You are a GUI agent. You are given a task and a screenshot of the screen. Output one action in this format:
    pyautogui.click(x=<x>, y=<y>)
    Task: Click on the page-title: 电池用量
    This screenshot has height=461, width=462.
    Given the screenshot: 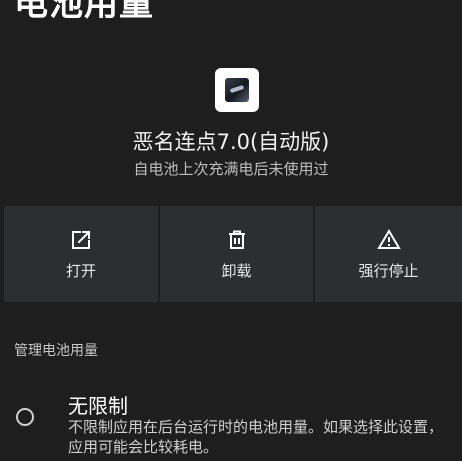 What is the action you would take?
    pyautogui.click(x=84, y=12)
    